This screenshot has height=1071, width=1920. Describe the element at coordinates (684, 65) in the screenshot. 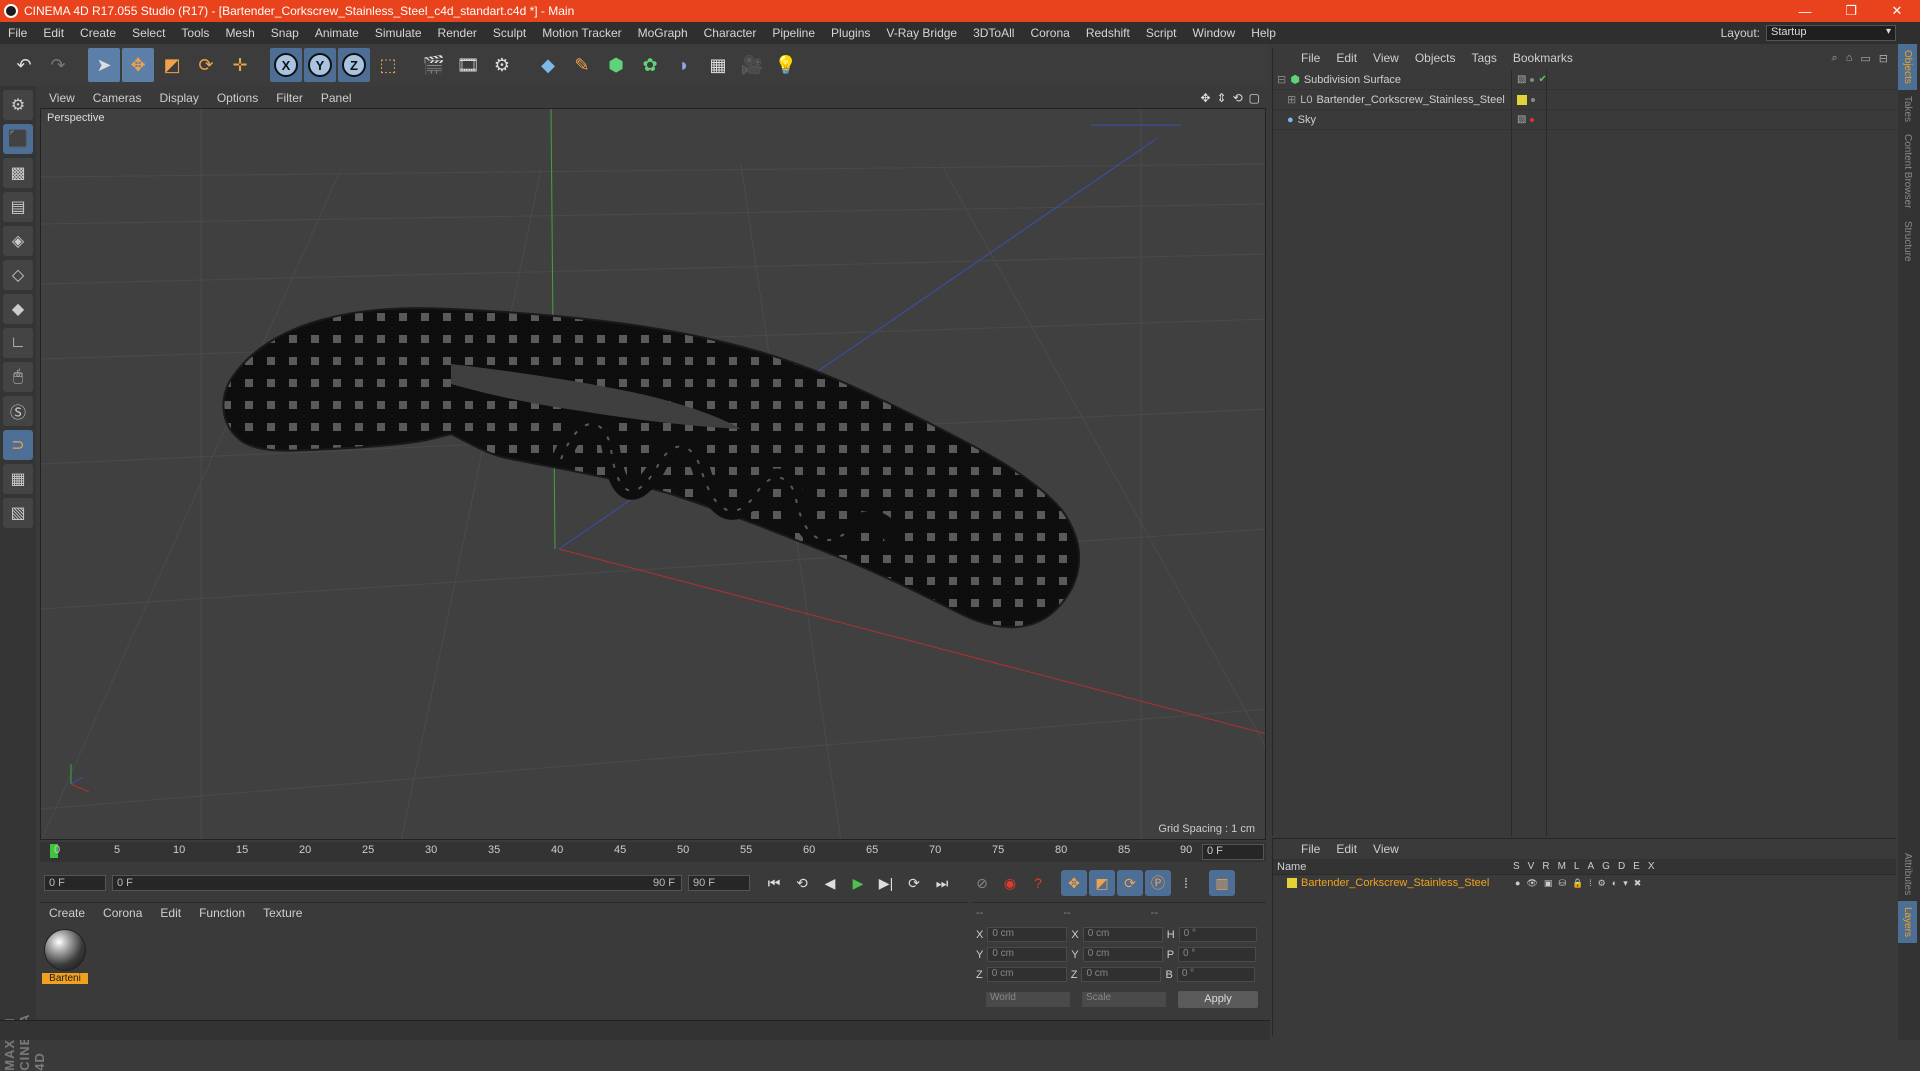

I see `deformer-icon: ◗` at that location.